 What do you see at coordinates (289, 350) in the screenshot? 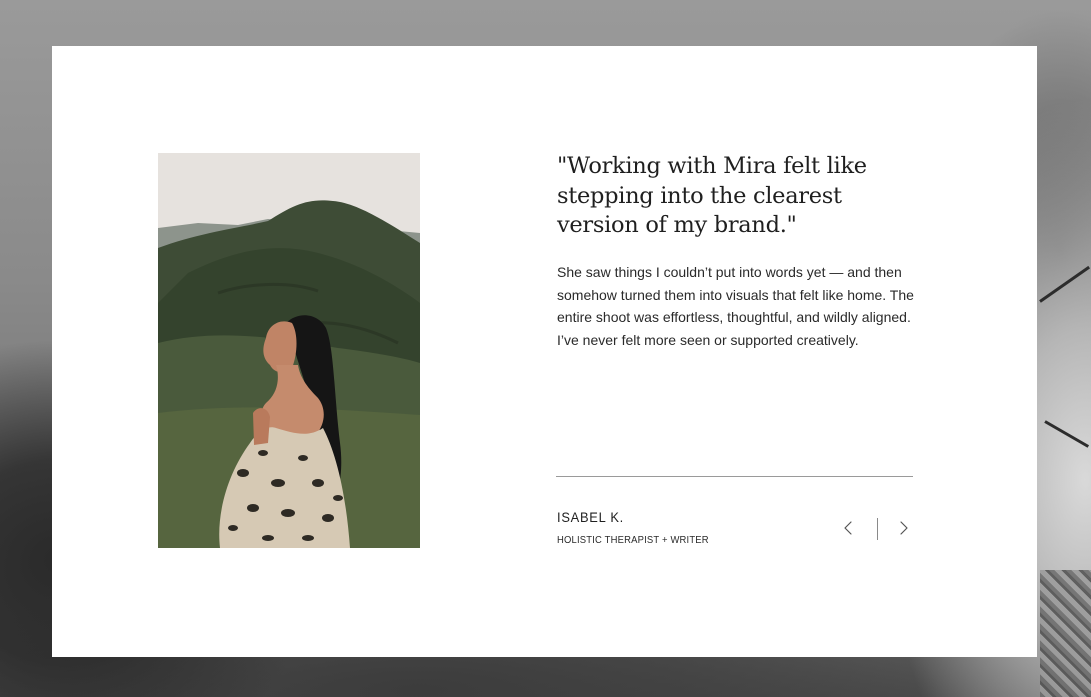
I see `testimonial-photo` at bounding box center [289, 350].